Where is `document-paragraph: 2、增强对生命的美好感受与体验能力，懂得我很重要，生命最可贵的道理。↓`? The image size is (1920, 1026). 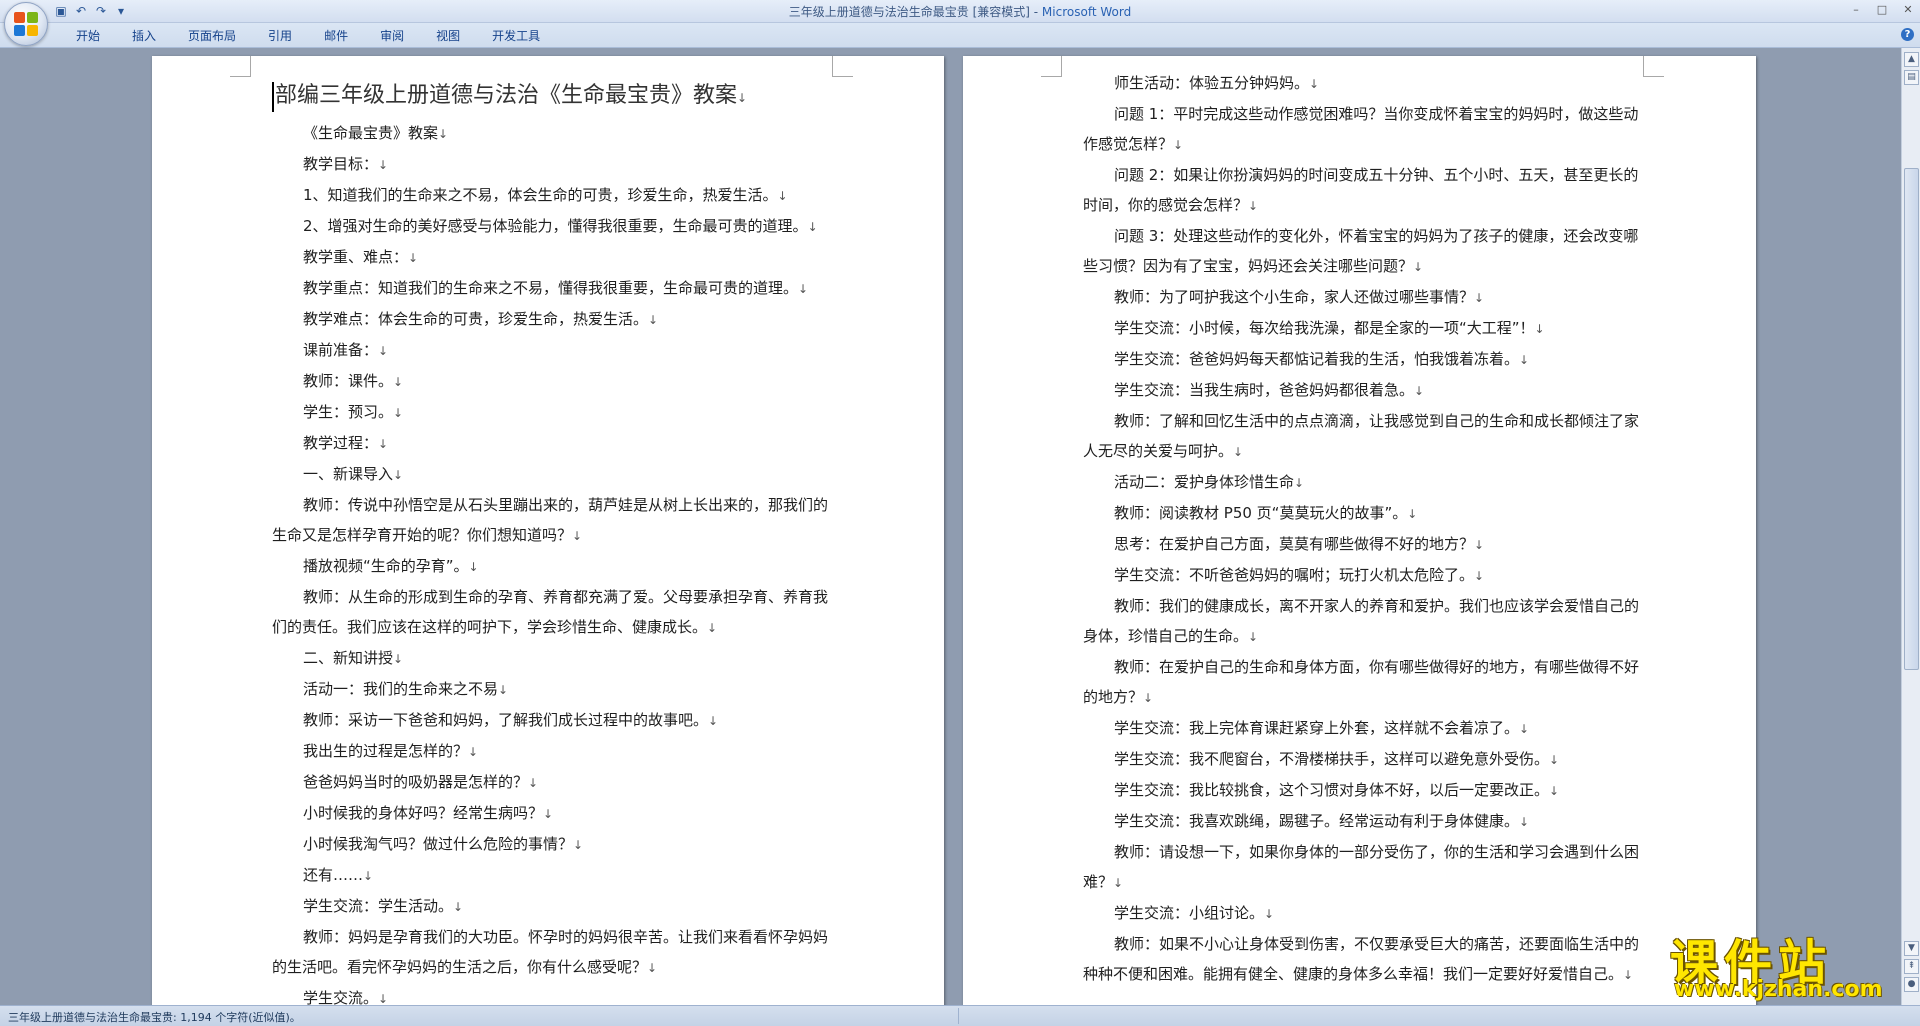
document-paragraph: 2、增强对生命的美好感受与体验能力，懂得我很重要，生命最可贵的道理。↓ is located at coordinates (552, 226).